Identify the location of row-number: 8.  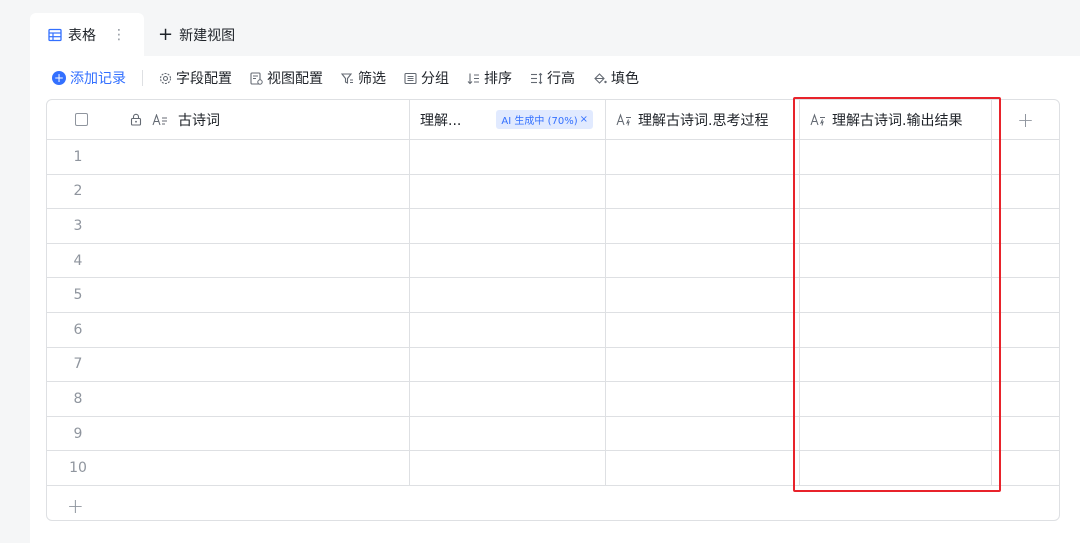
(78, 398).